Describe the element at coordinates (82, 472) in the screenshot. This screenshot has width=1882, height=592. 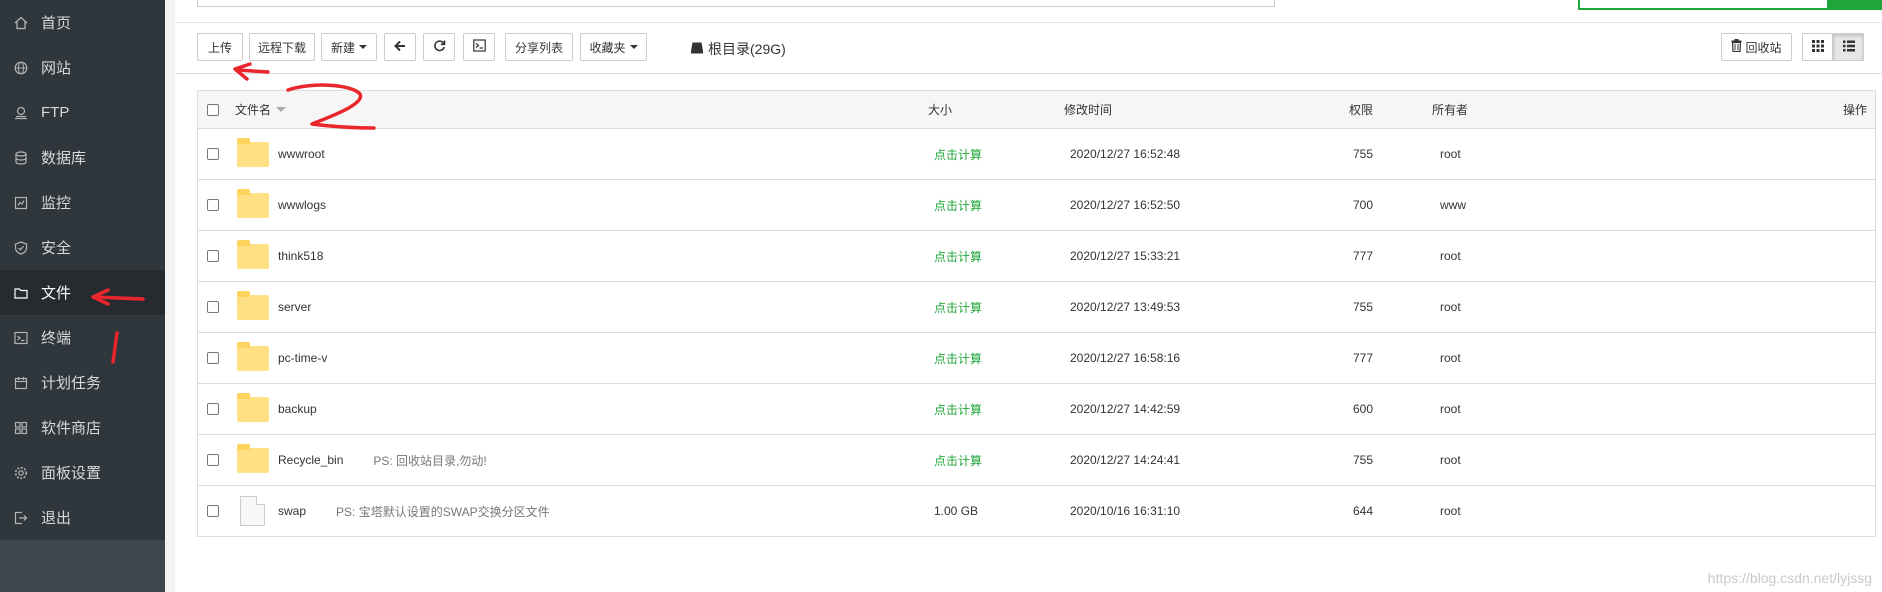
I see `sidebar-item-settings: 面板设置` at that location.